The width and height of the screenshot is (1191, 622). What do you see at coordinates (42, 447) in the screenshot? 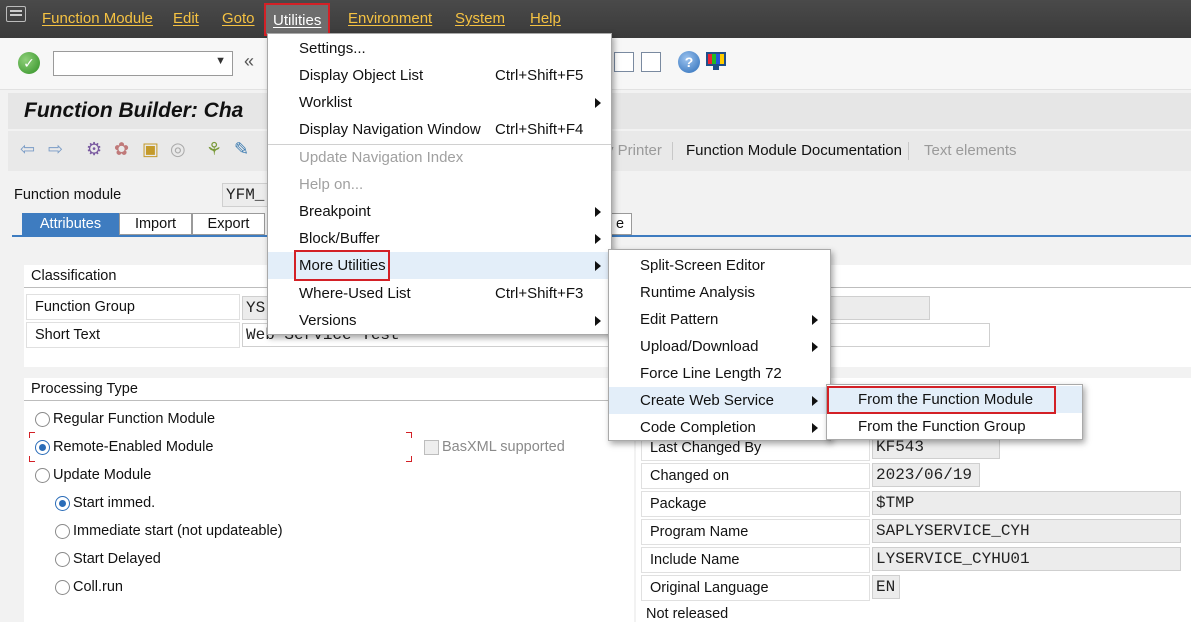
I see `remote-enabled-radio` at bounding box center [42, 447].